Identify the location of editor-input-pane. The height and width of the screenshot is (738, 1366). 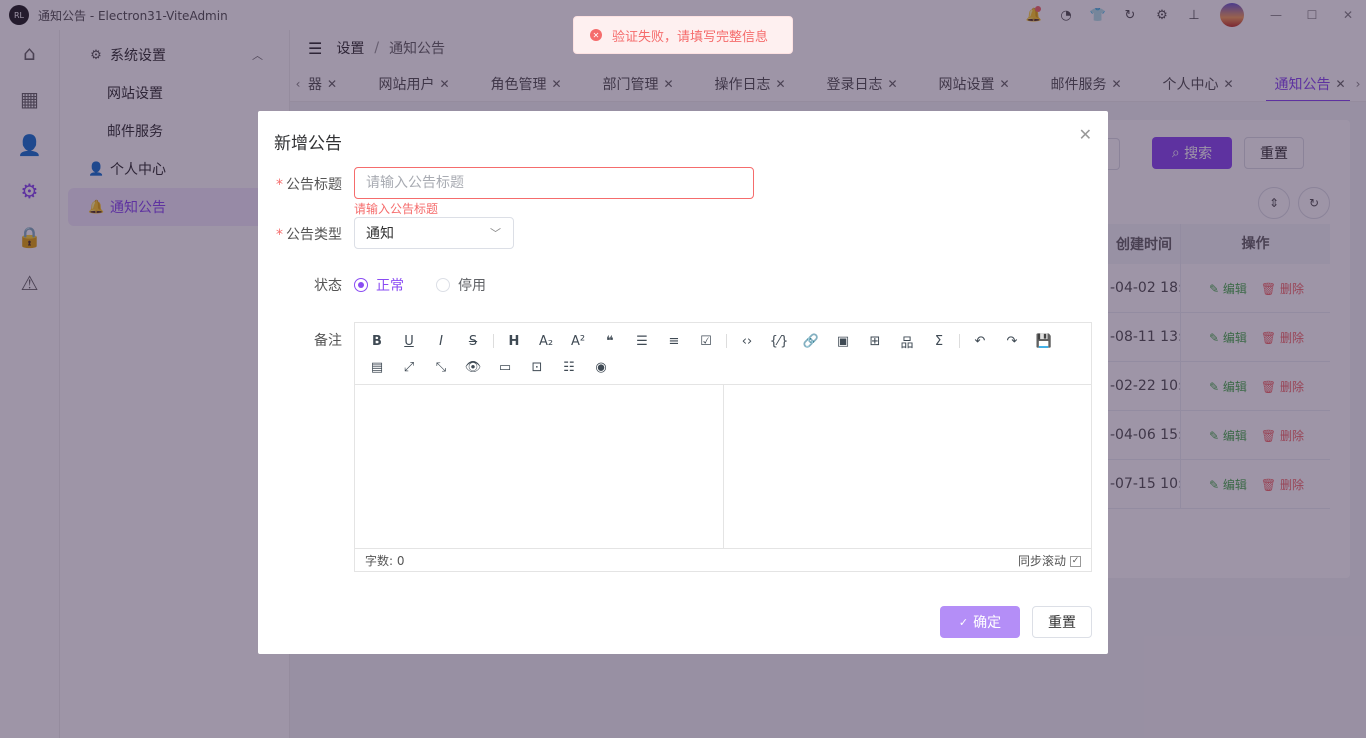
(539, 466).